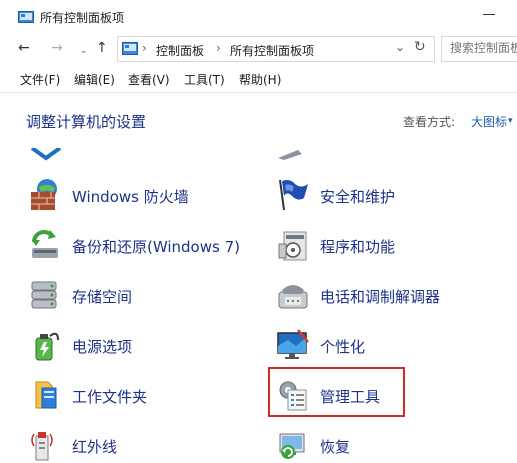 The height and width of the screenshot is (463, 517). Describe the element at coordinates (26, 17) in the screenshot. I see `control-panel-app-icon` at that location.